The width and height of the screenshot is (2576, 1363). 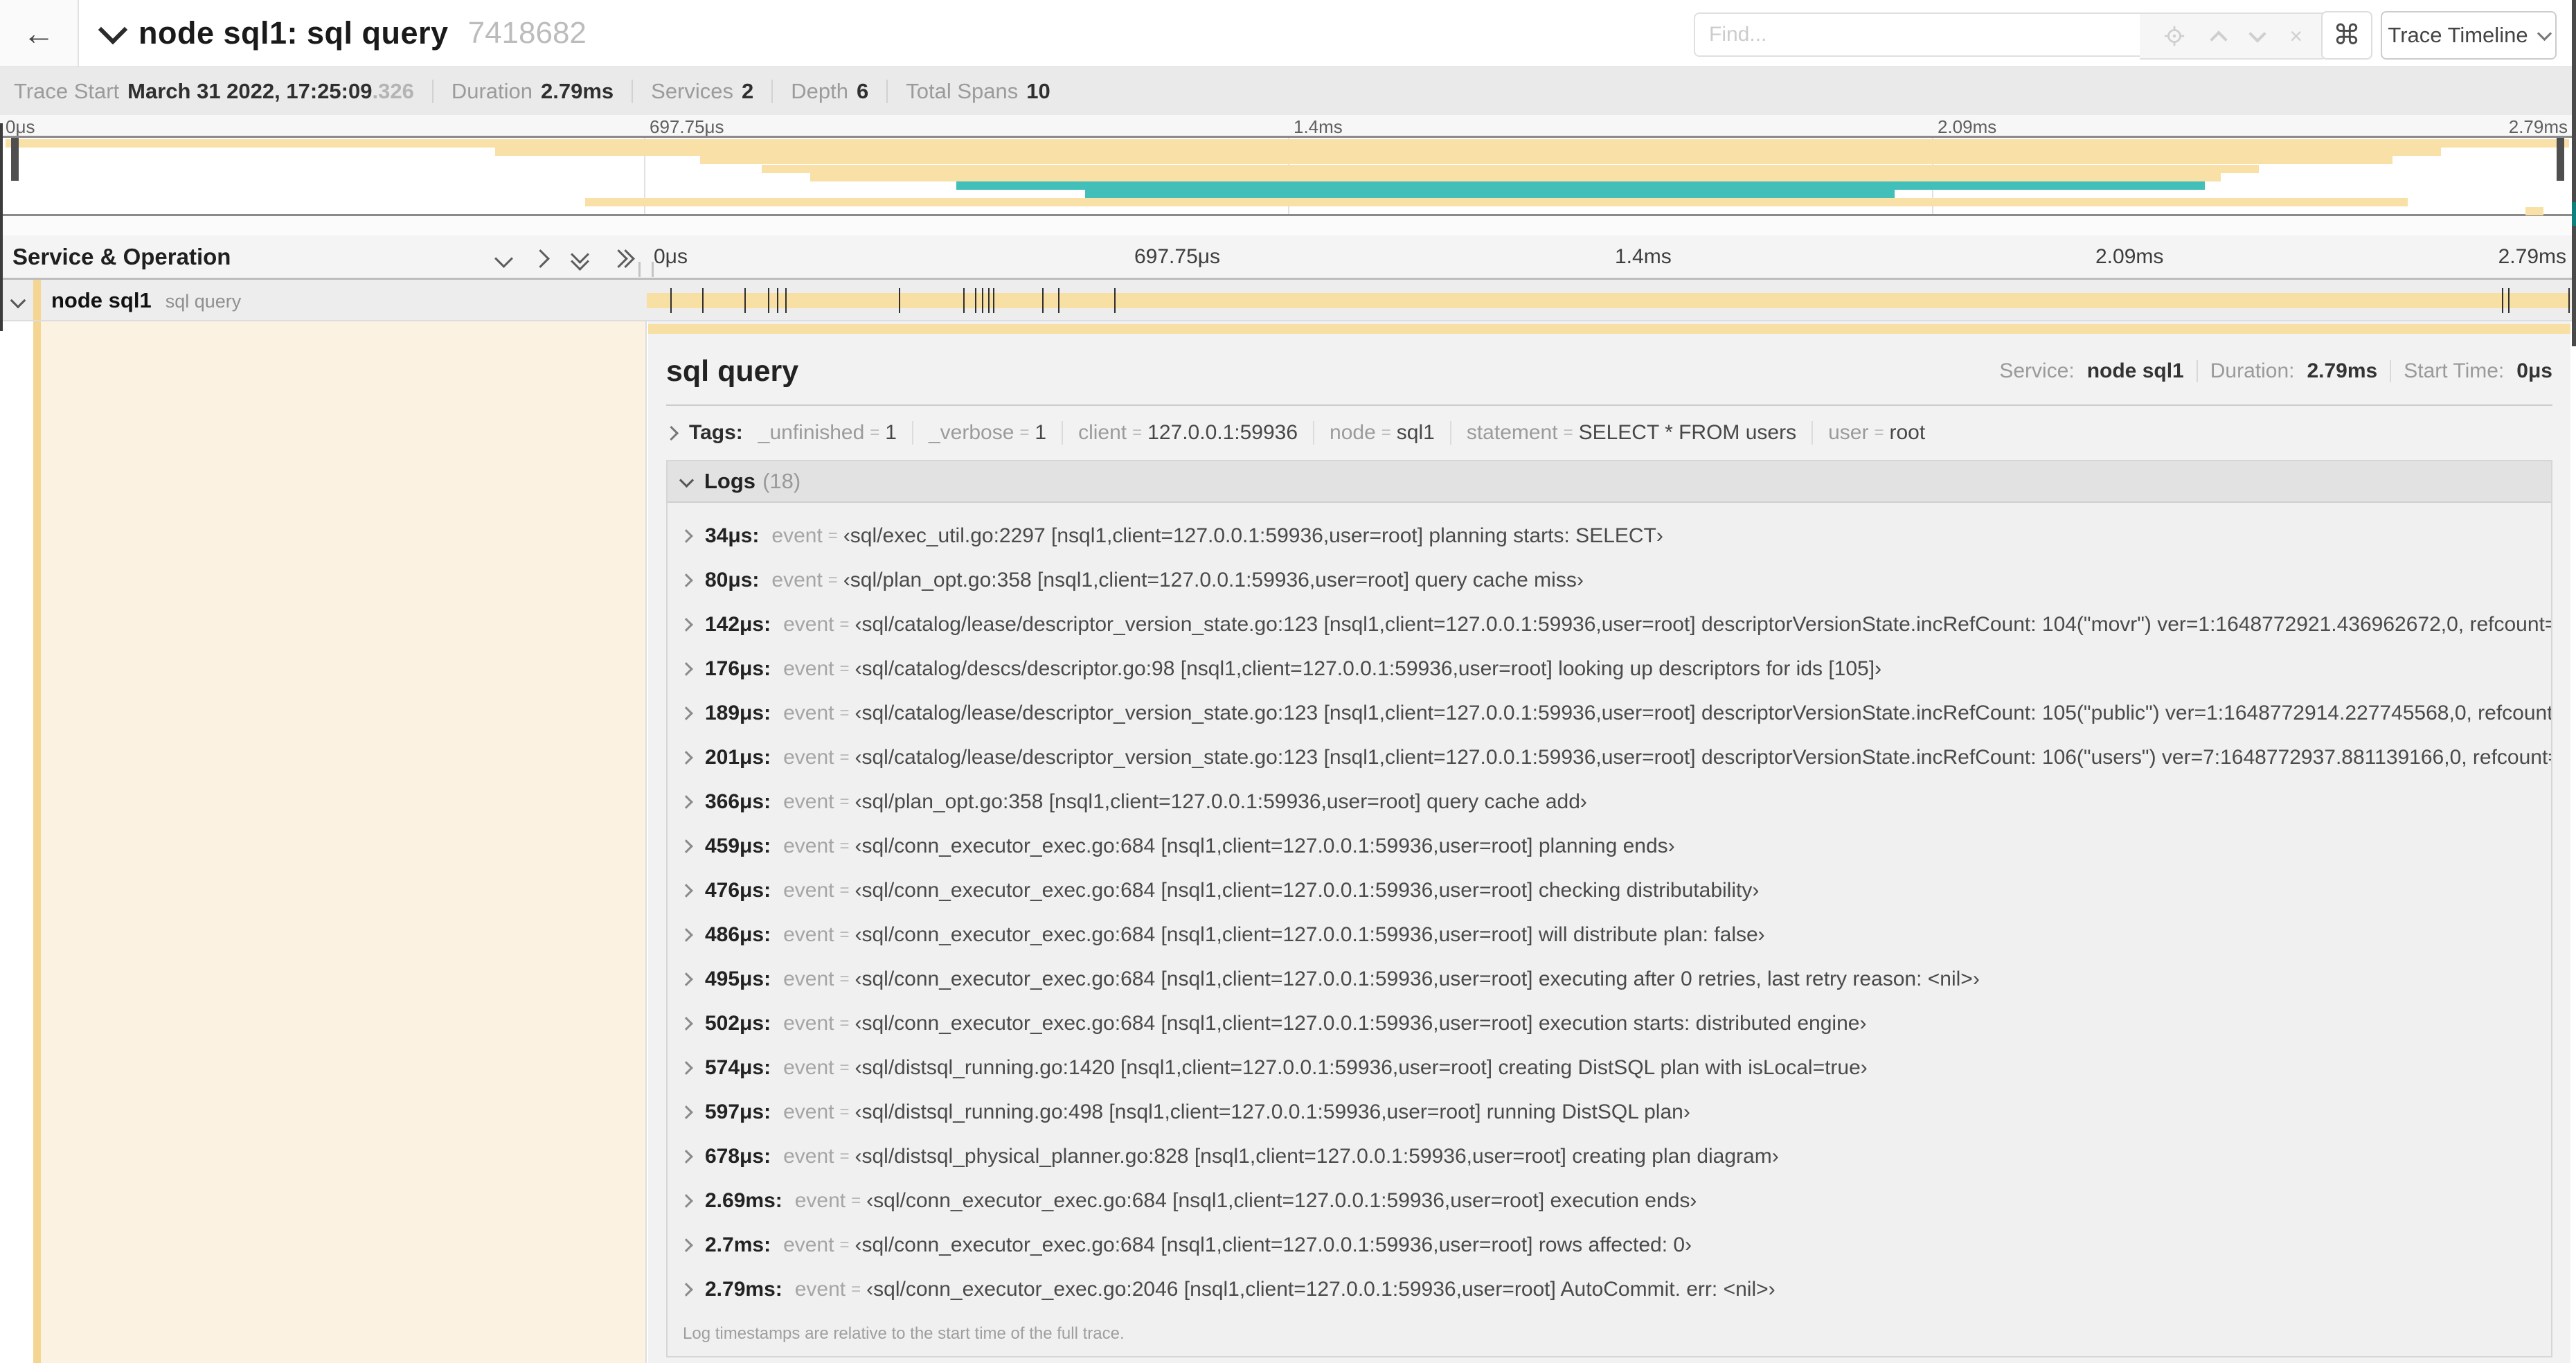 I want to click on tag-value: 1, so click(x=1041, y=433).